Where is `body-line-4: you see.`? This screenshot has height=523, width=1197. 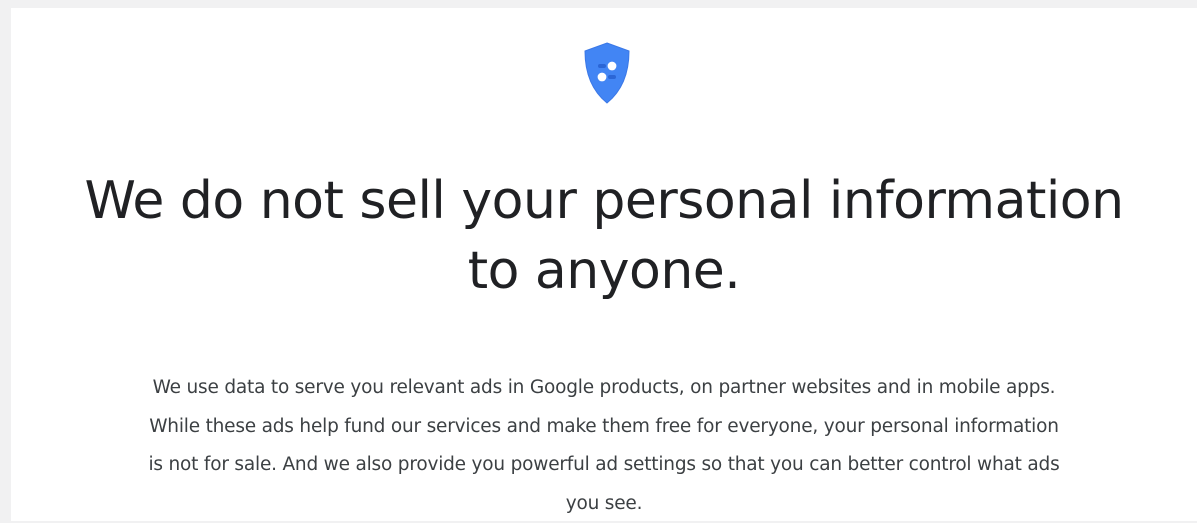 body-line-4: you see. is located at coordinates (604, 503).